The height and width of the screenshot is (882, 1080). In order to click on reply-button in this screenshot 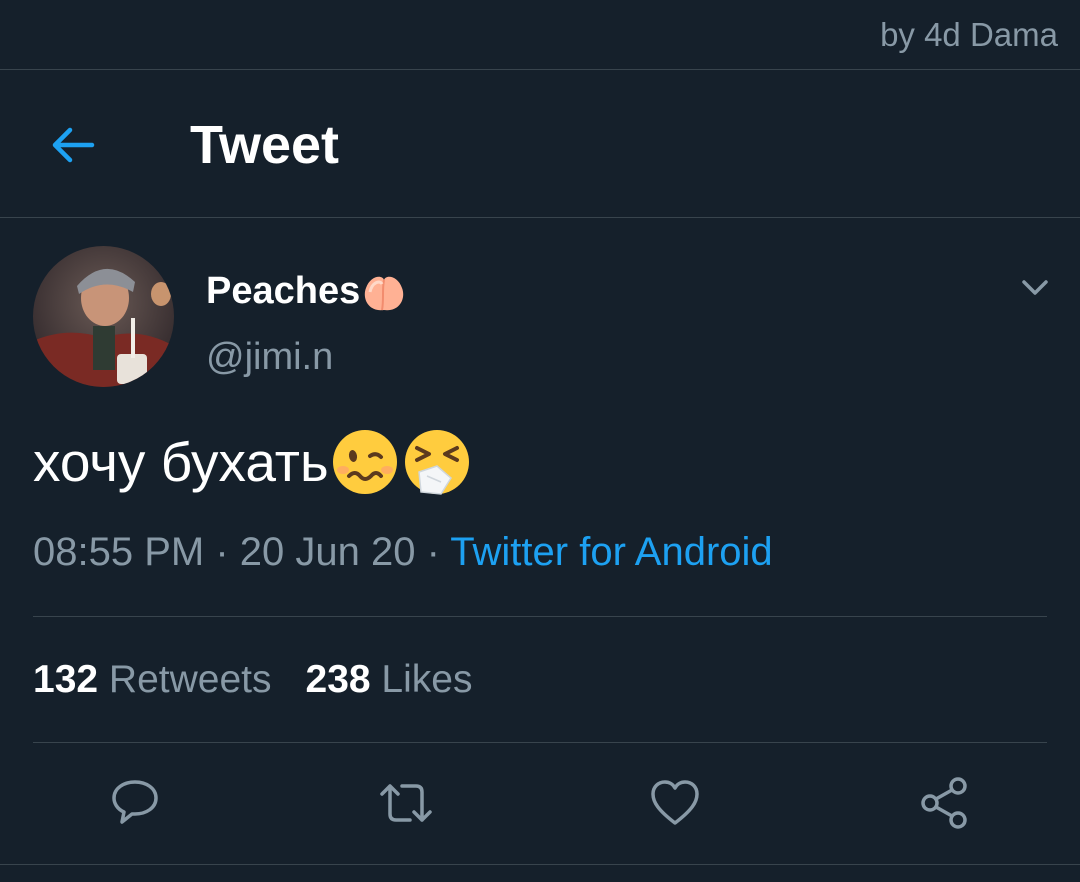, I will do `click(135, 803)`.